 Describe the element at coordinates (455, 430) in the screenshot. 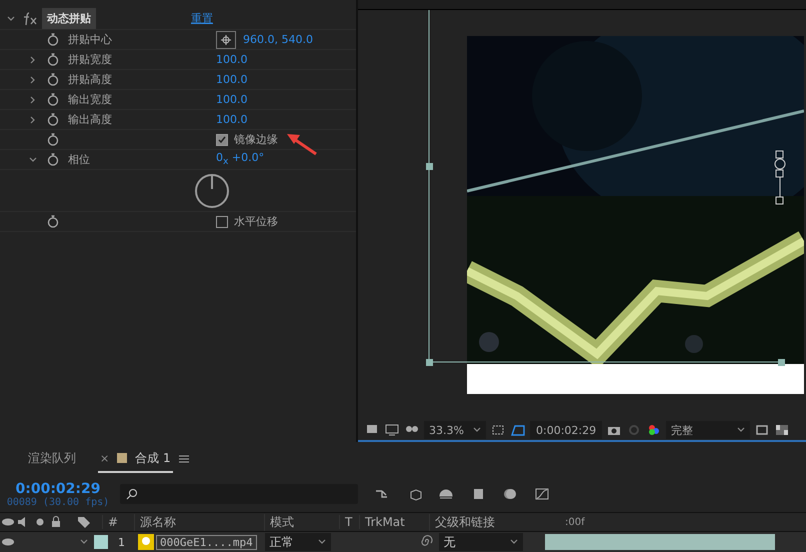

I see `zoom-dropdown: 33.3%` at that location.